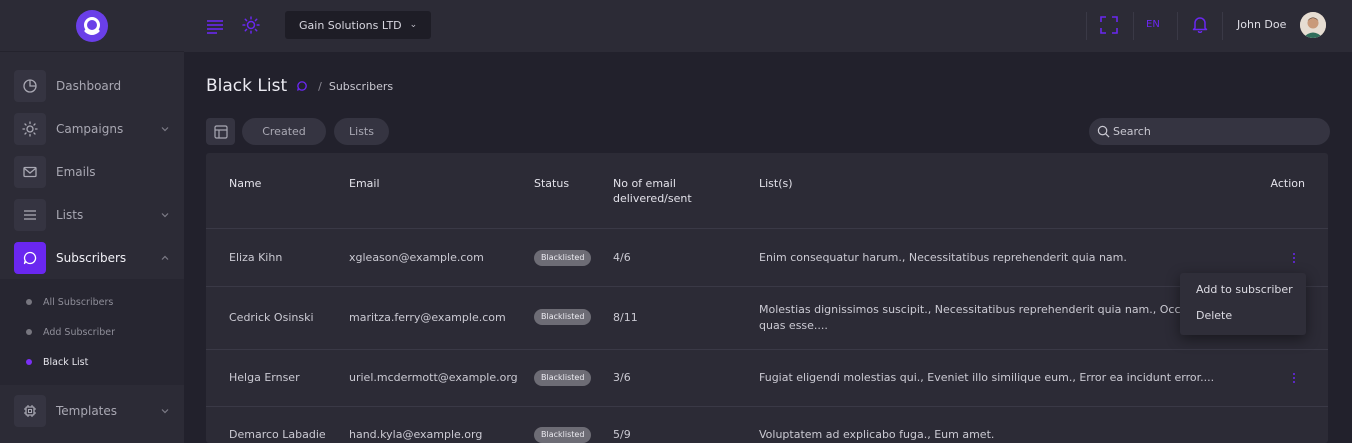 The width and height of the screenshot is (1352, 443). I want to click on chevron-down-icon: ⌄, so click(413, 25).